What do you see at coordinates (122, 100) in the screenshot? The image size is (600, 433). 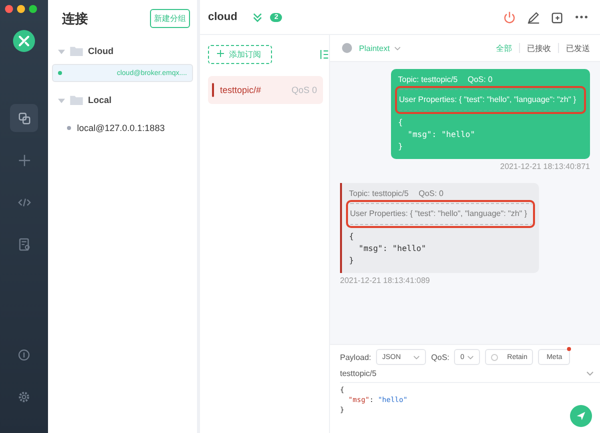 I see `group-row: Local` at bounding box center [122, 100].